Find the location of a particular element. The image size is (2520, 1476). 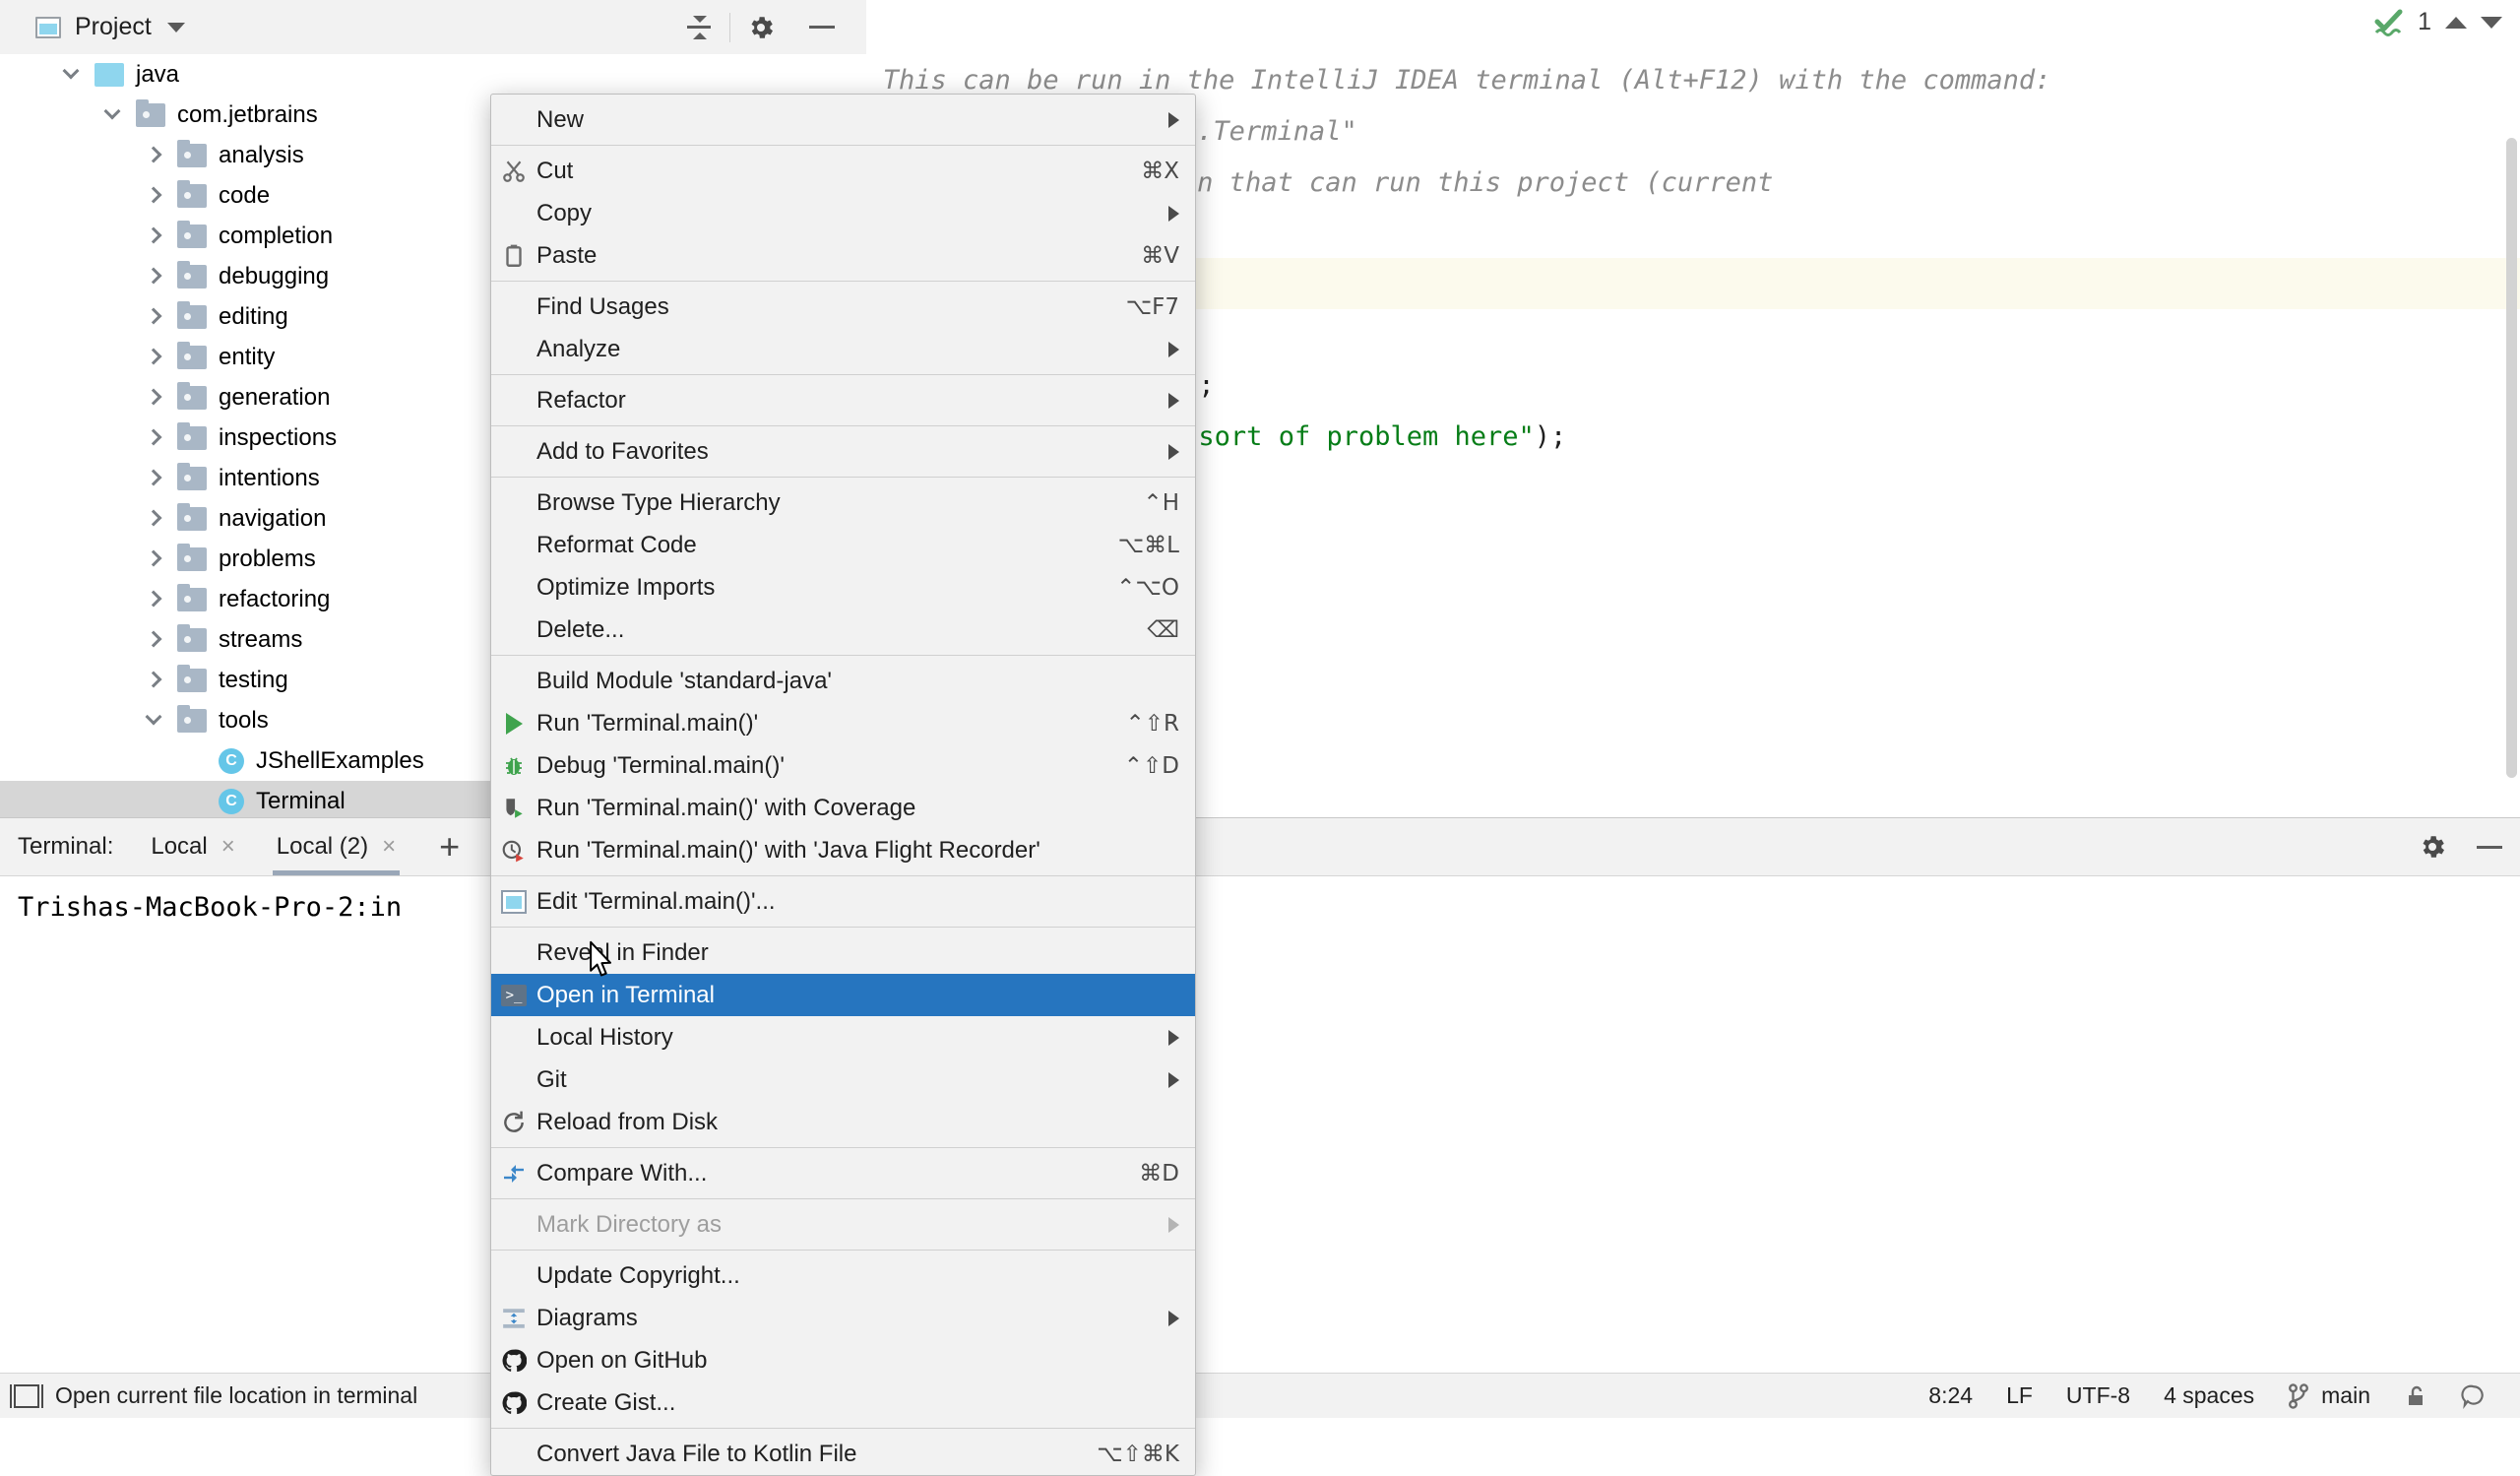

indent-setting: 4 spaces is located at coordinates (2209, 1395).